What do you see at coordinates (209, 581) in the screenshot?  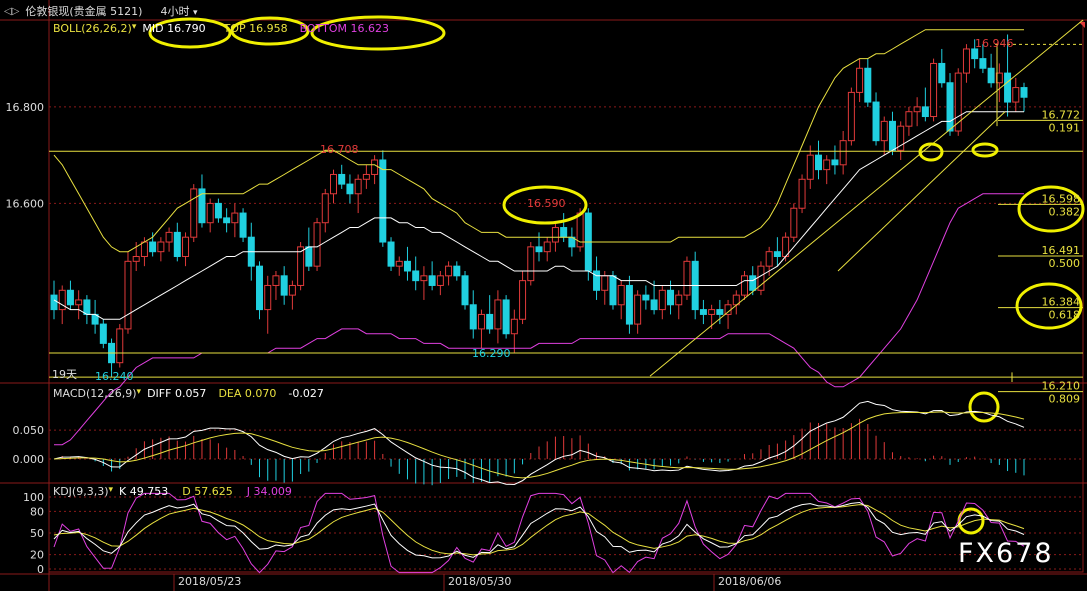 I see `date-label: 2018/05/23` at bounding box center [209, 581].